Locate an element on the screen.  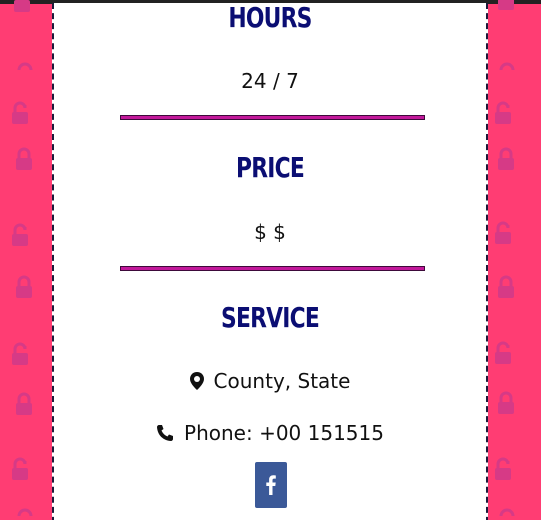
hours-heading: HOURS is located at coordinates (270, 17).